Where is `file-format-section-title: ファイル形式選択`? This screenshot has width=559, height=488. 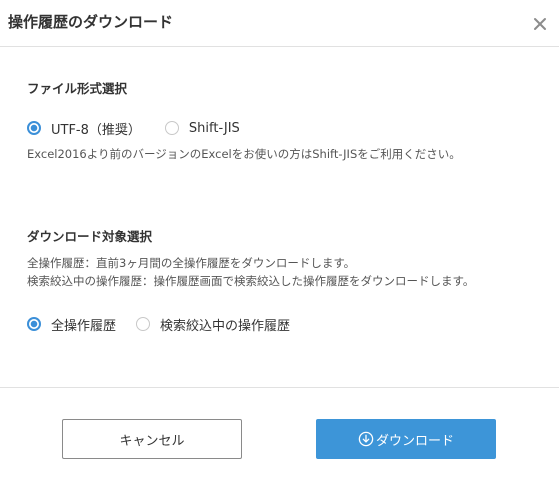 file-format-section-title: ファイル形式選択 is located at coordinates (77, 88).